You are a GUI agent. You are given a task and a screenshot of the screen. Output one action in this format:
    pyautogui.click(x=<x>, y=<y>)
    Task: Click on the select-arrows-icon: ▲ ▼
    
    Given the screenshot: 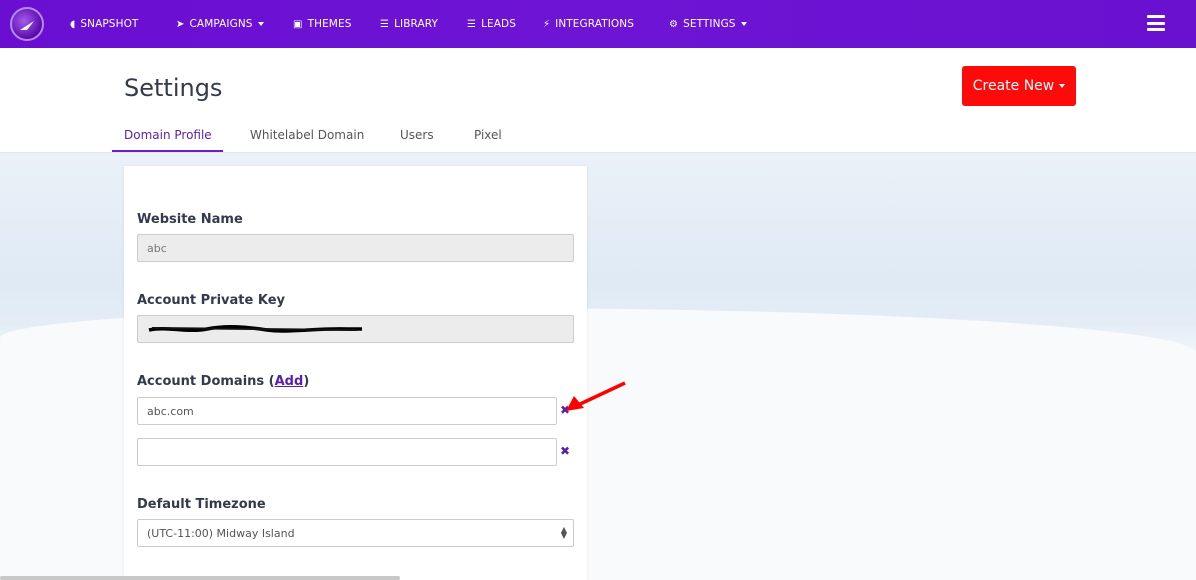 What is the action you would take?
    pyautogui.click(x=563, y=532)
    